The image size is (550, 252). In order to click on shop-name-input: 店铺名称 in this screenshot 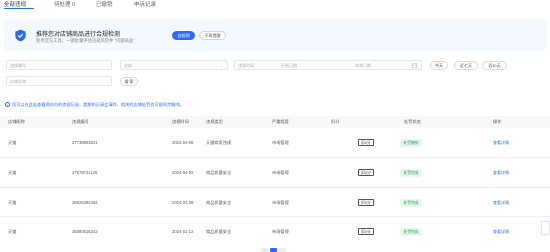, I will do `click(59, 81)`.